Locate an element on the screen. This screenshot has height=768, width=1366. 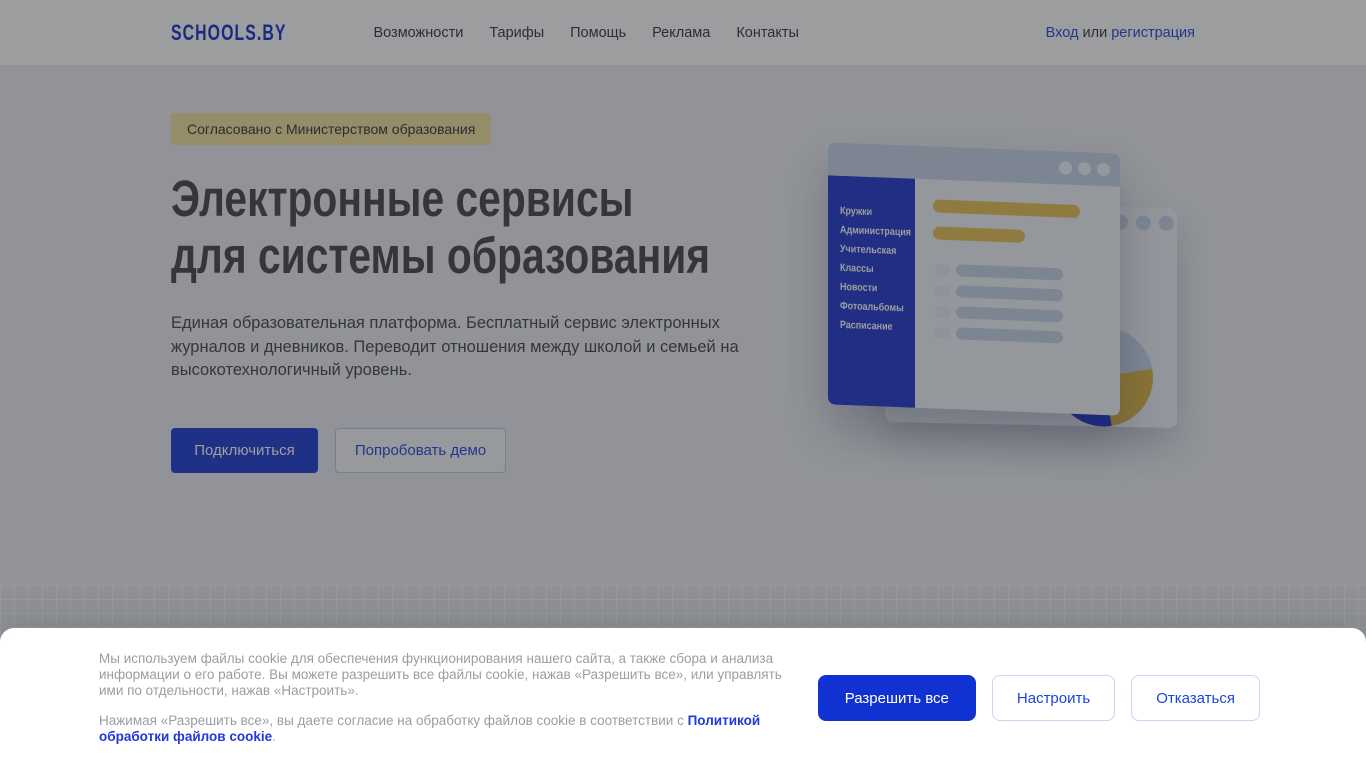
cookie-buttons: Разрешить все Настроить Отказаться is located at coordinates (1038, 698).